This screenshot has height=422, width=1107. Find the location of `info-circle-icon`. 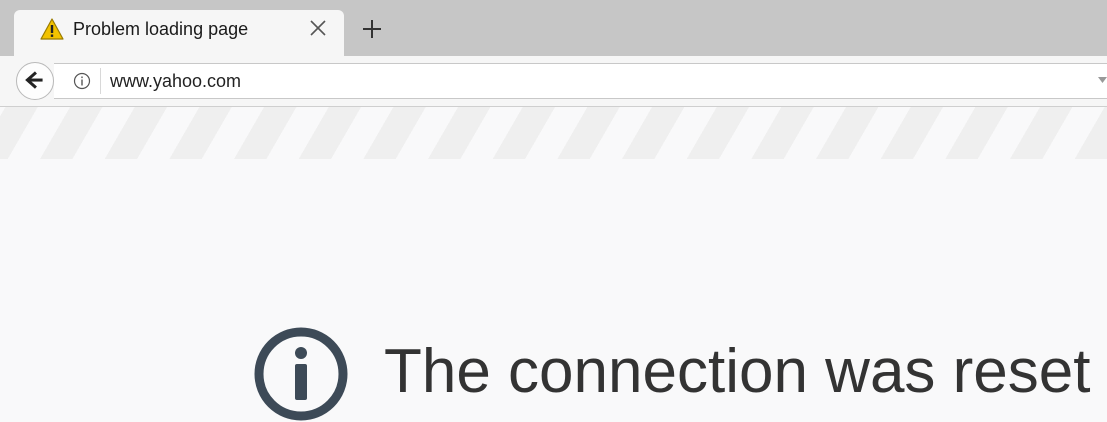

info-circle-icon is located at coordinates (301, 374).